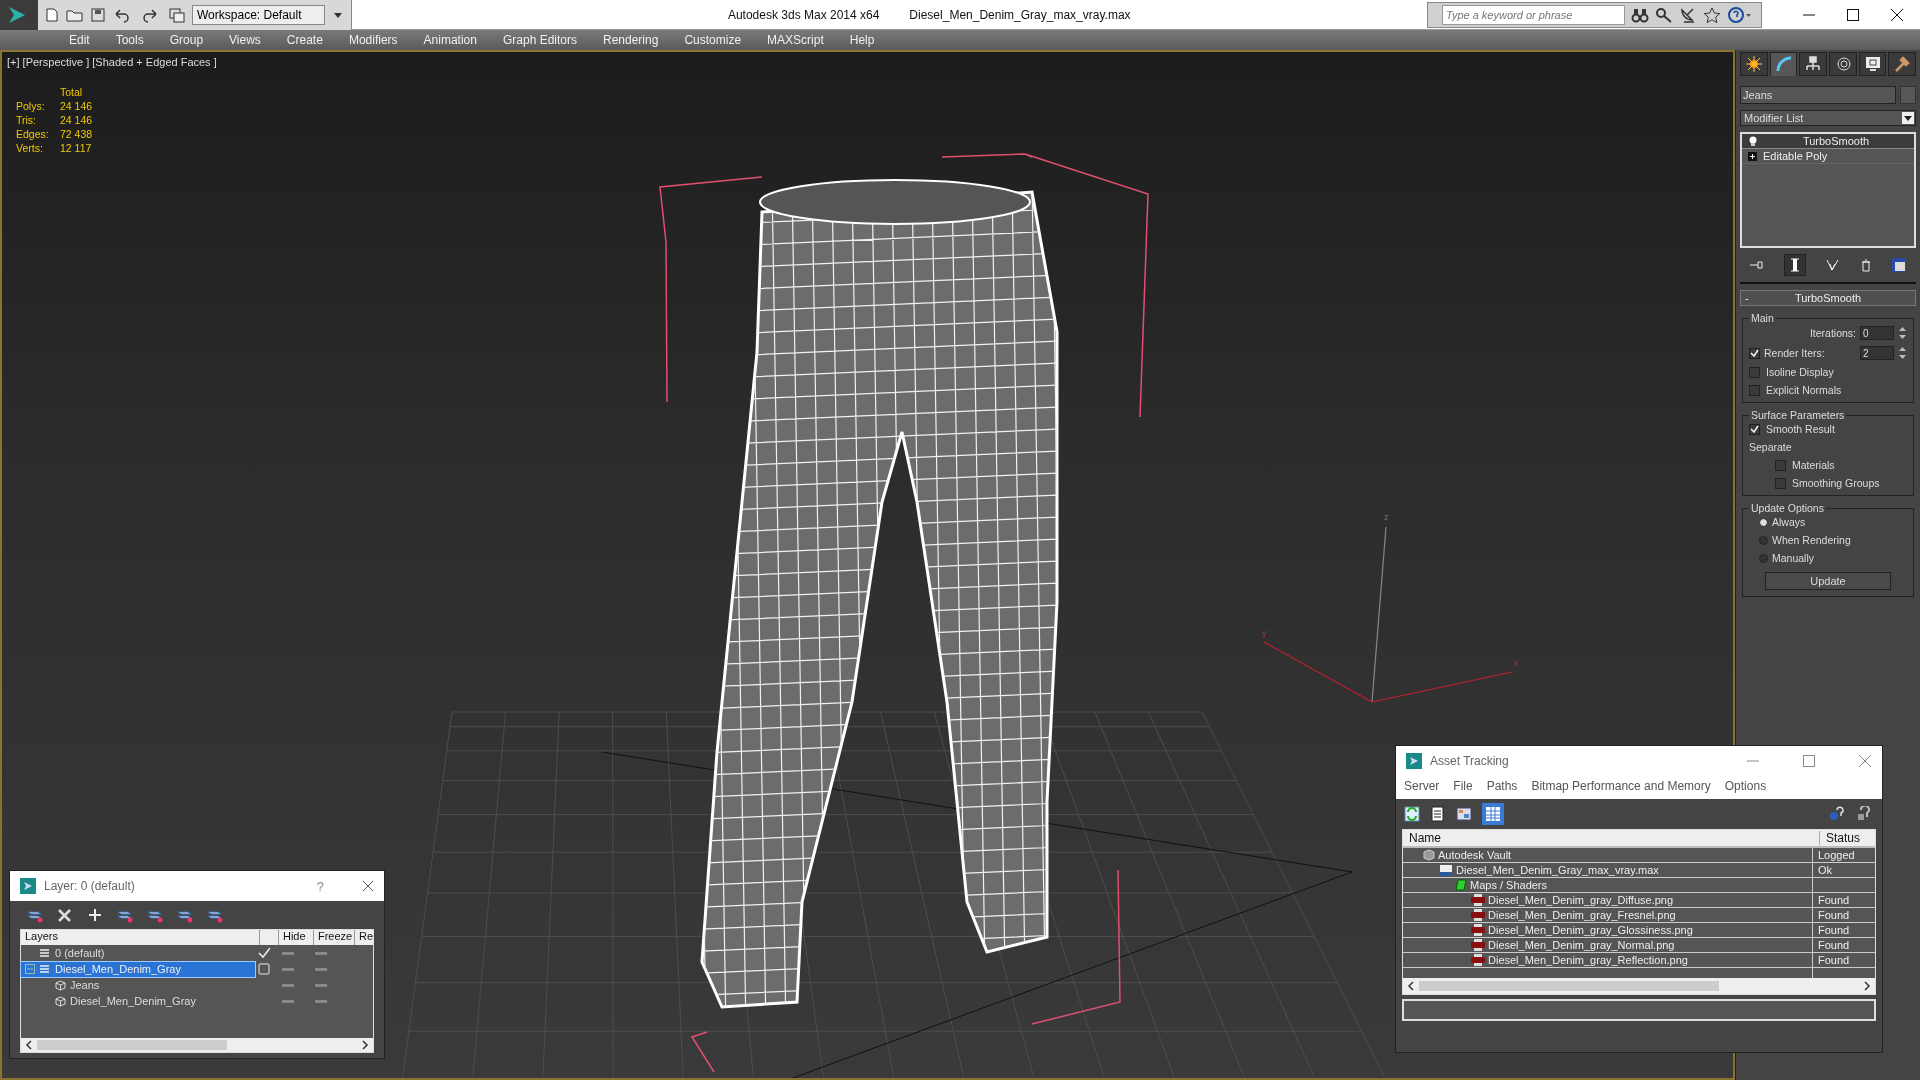 Image resolution: width=1920 pixels, height=1080 pixels. What do you see at coordinates (1582, 915) in the screenshot?
I see `asset-name: Diesel_Men_Denim_gray_Fresnel.png` at bounding box center [1582, 915].